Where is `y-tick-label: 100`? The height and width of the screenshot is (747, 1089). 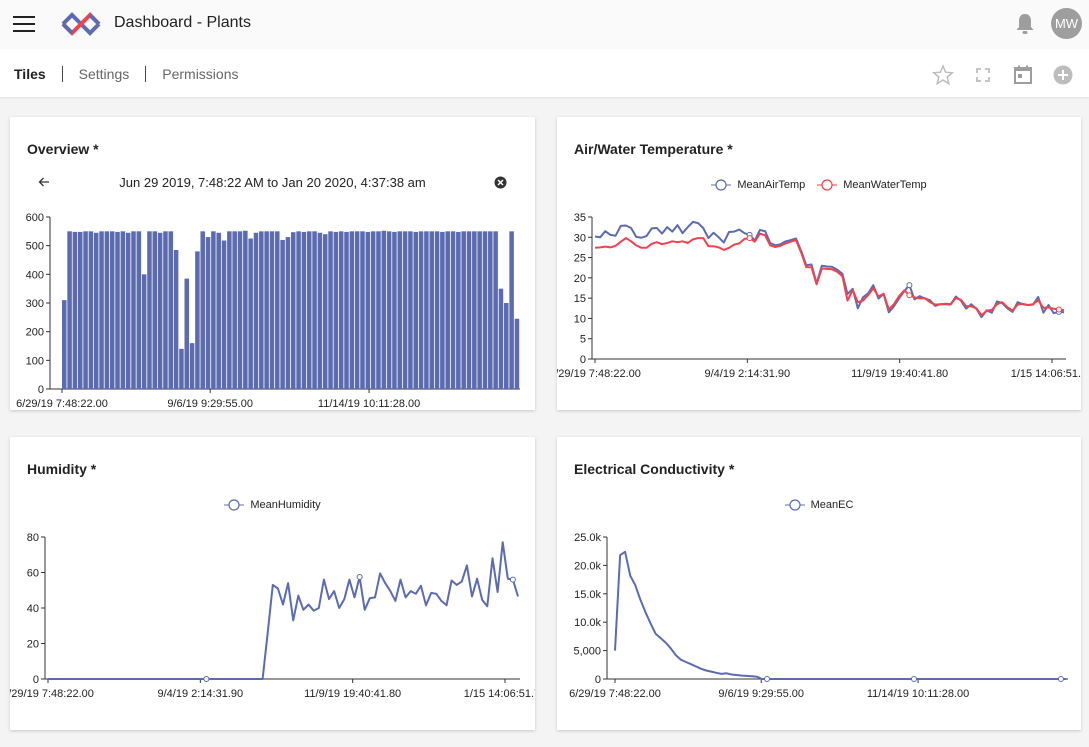 y-tick-label: 100 is located at coordinates (35, 361).